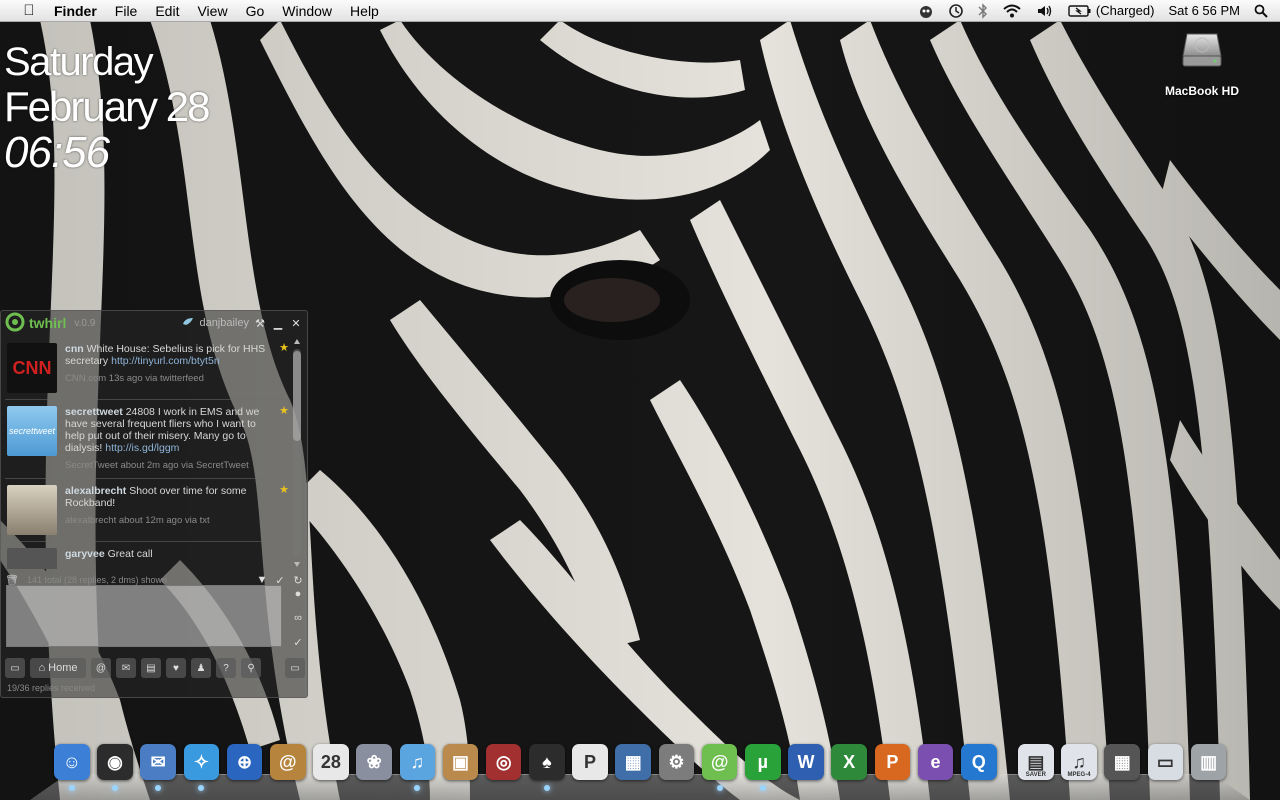 Image resolution: width=1280 pixels, height=800 pixels. I want to click on menu-help: Help, so click(364, 11).